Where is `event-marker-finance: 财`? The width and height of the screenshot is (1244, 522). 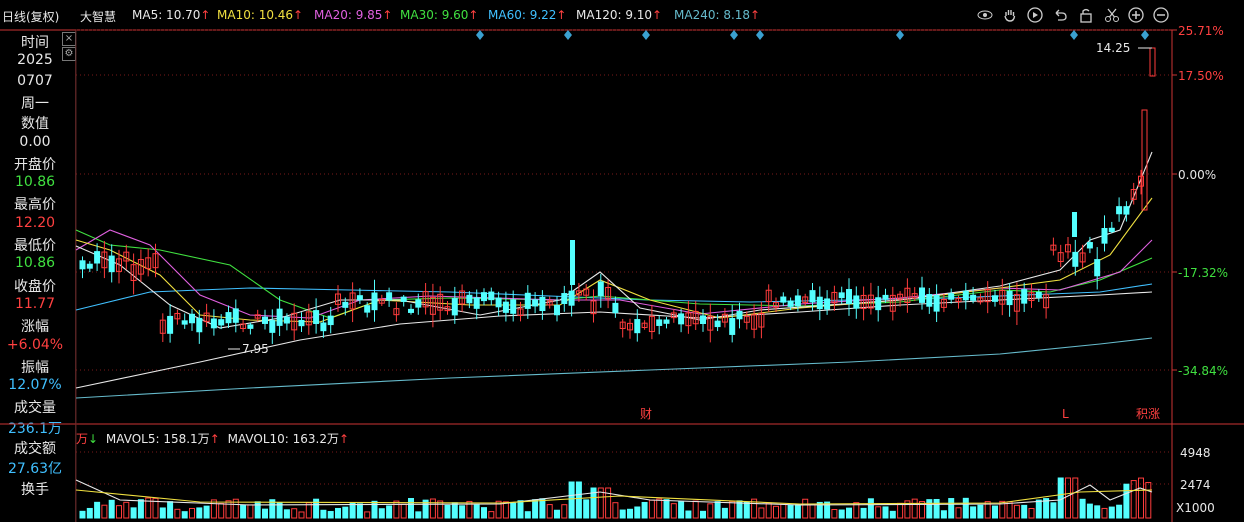
event-marker-finance: 财 is located at coordinates (646, 414).